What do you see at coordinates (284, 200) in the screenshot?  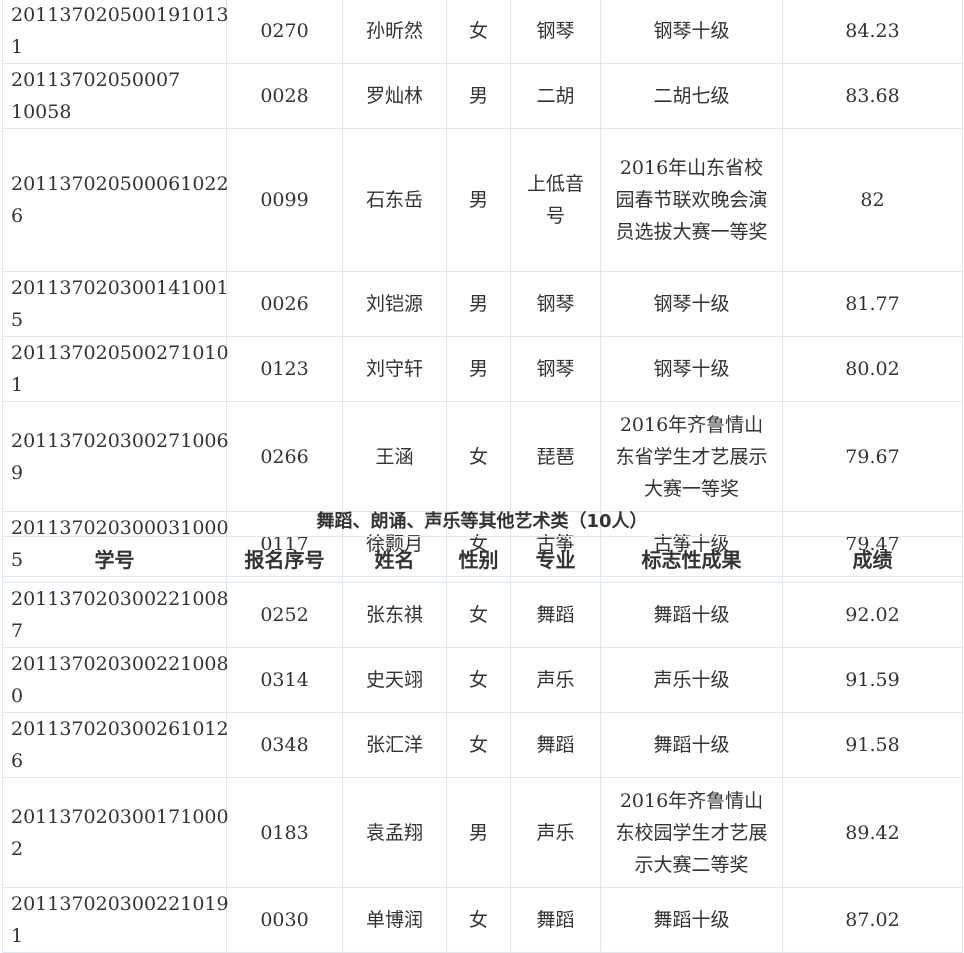 I see `registration-number: 0099` at bounding box center [284, 200].